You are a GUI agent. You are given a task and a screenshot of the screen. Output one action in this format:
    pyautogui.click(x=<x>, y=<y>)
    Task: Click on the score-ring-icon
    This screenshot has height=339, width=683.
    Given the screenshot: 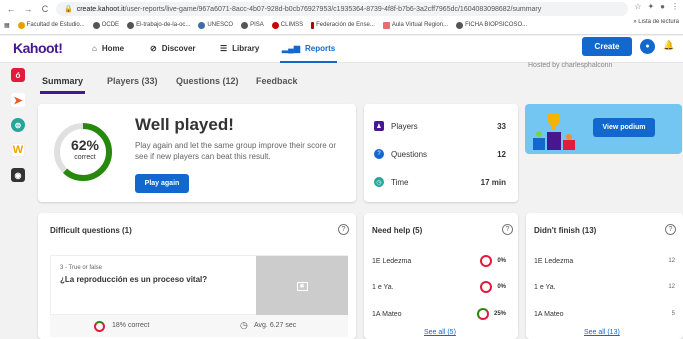 What is the action you would take?
    pyautogui.click(x=486, y=261)
    